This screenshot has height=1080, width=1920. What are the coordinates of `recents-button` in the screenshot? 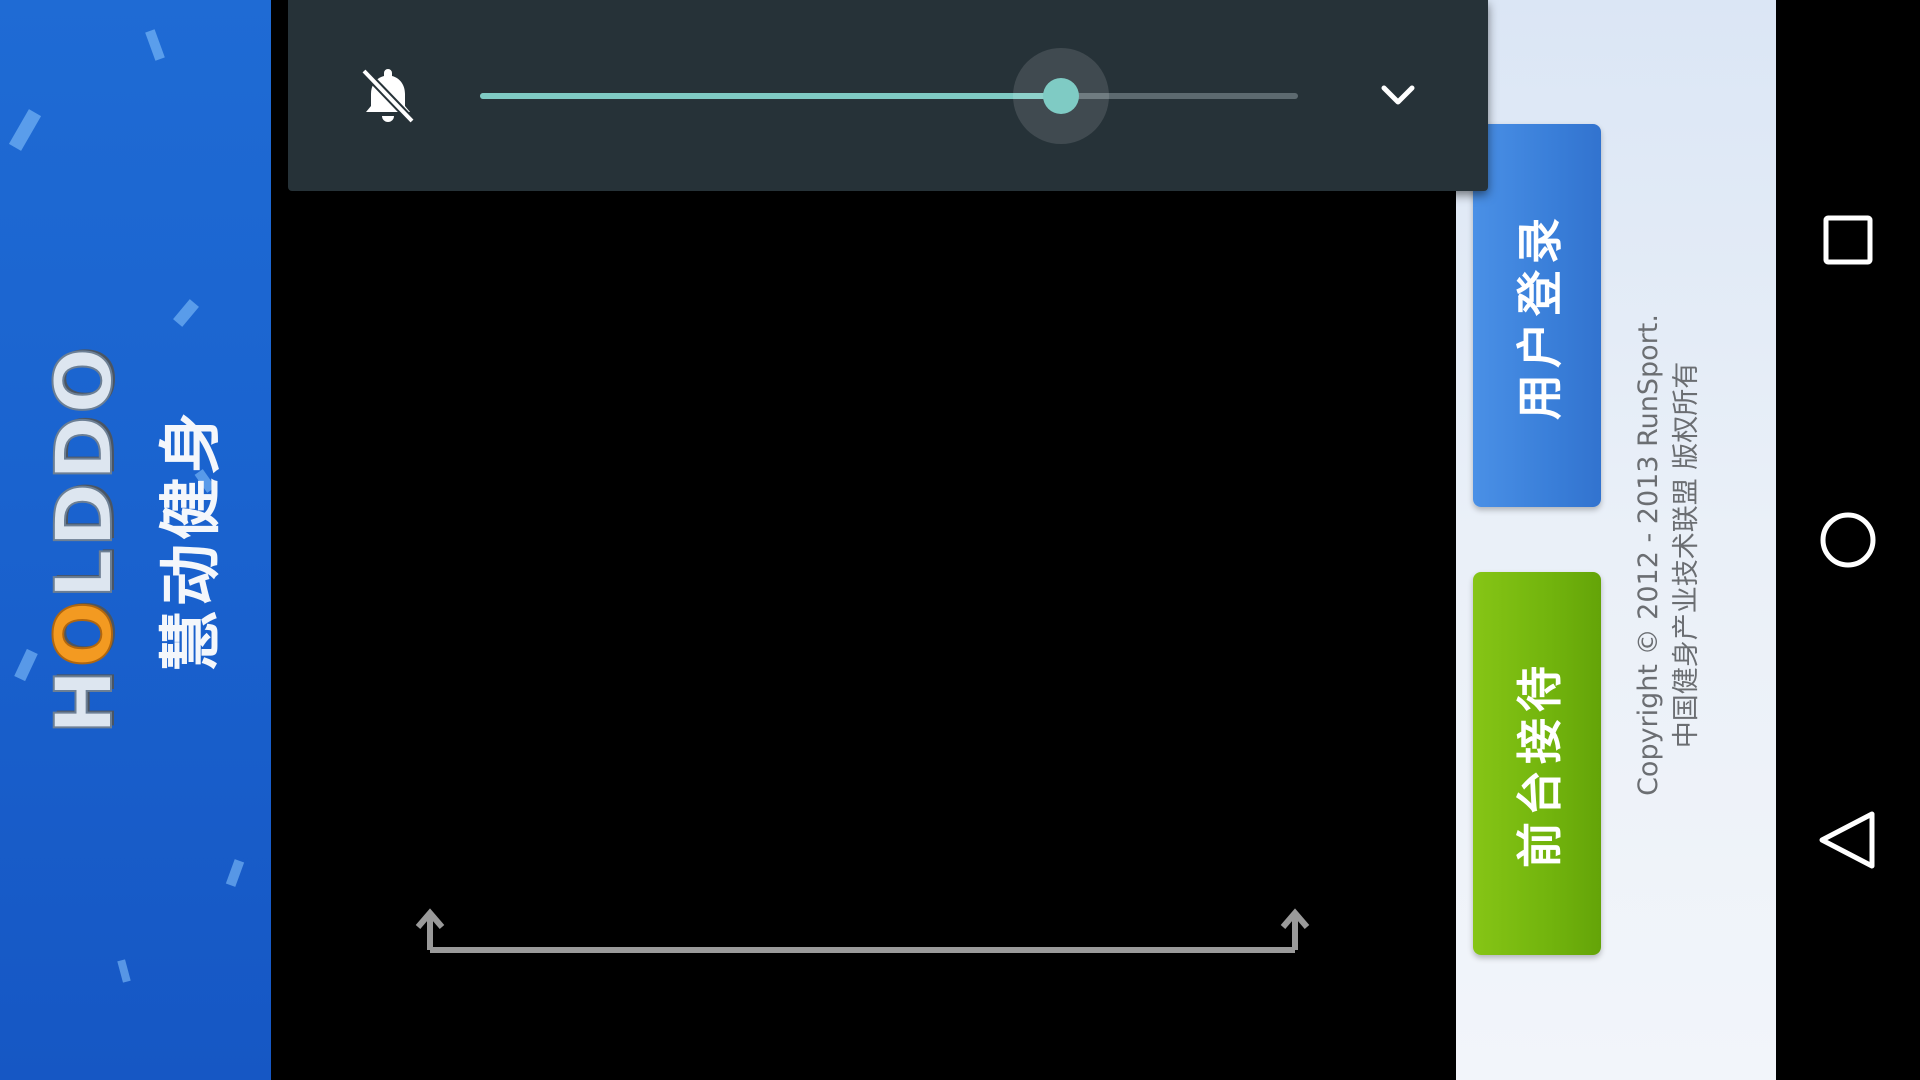 It's located at (1848, 240).